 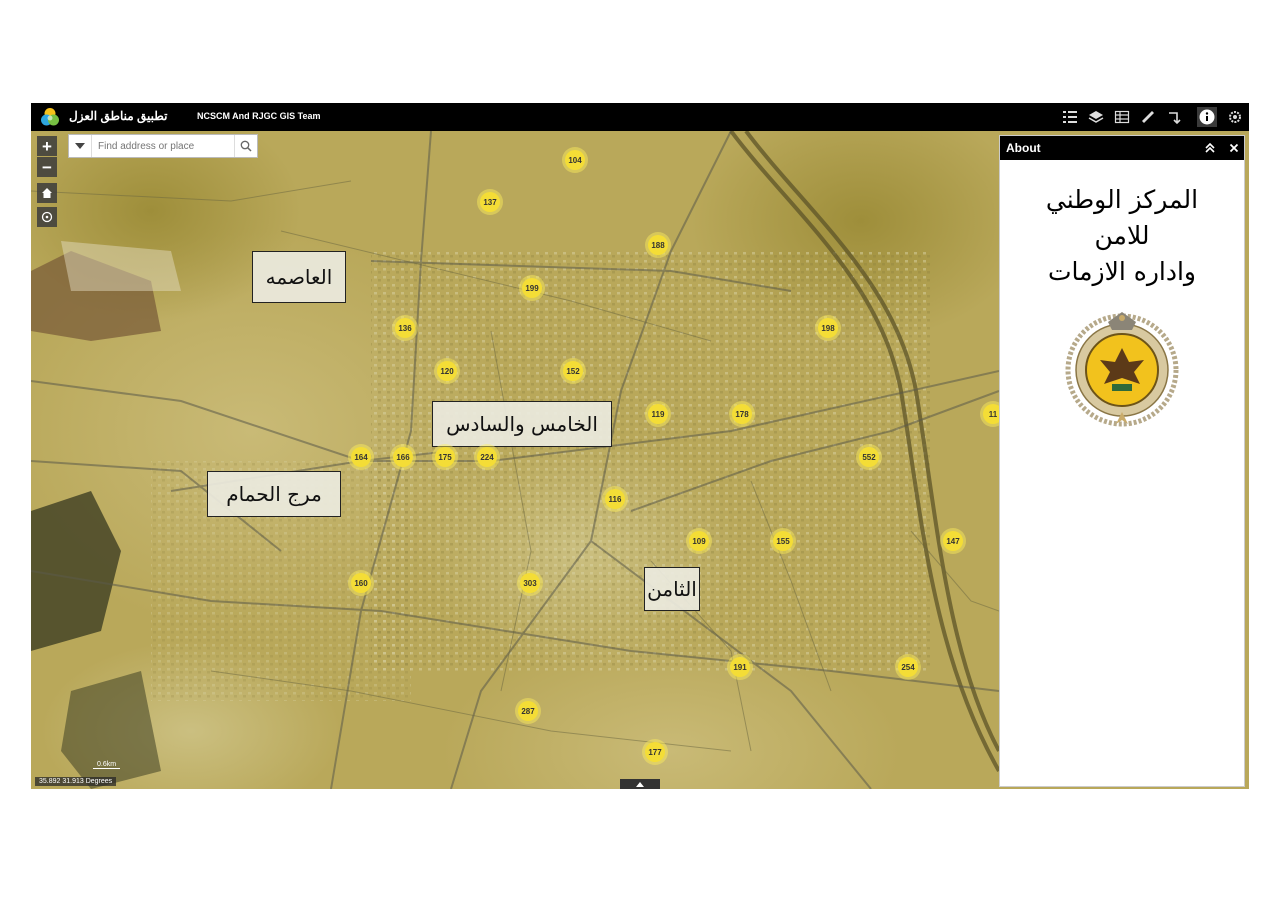 I want to click on cluster-marker: 188, so click(x=658, y=245).